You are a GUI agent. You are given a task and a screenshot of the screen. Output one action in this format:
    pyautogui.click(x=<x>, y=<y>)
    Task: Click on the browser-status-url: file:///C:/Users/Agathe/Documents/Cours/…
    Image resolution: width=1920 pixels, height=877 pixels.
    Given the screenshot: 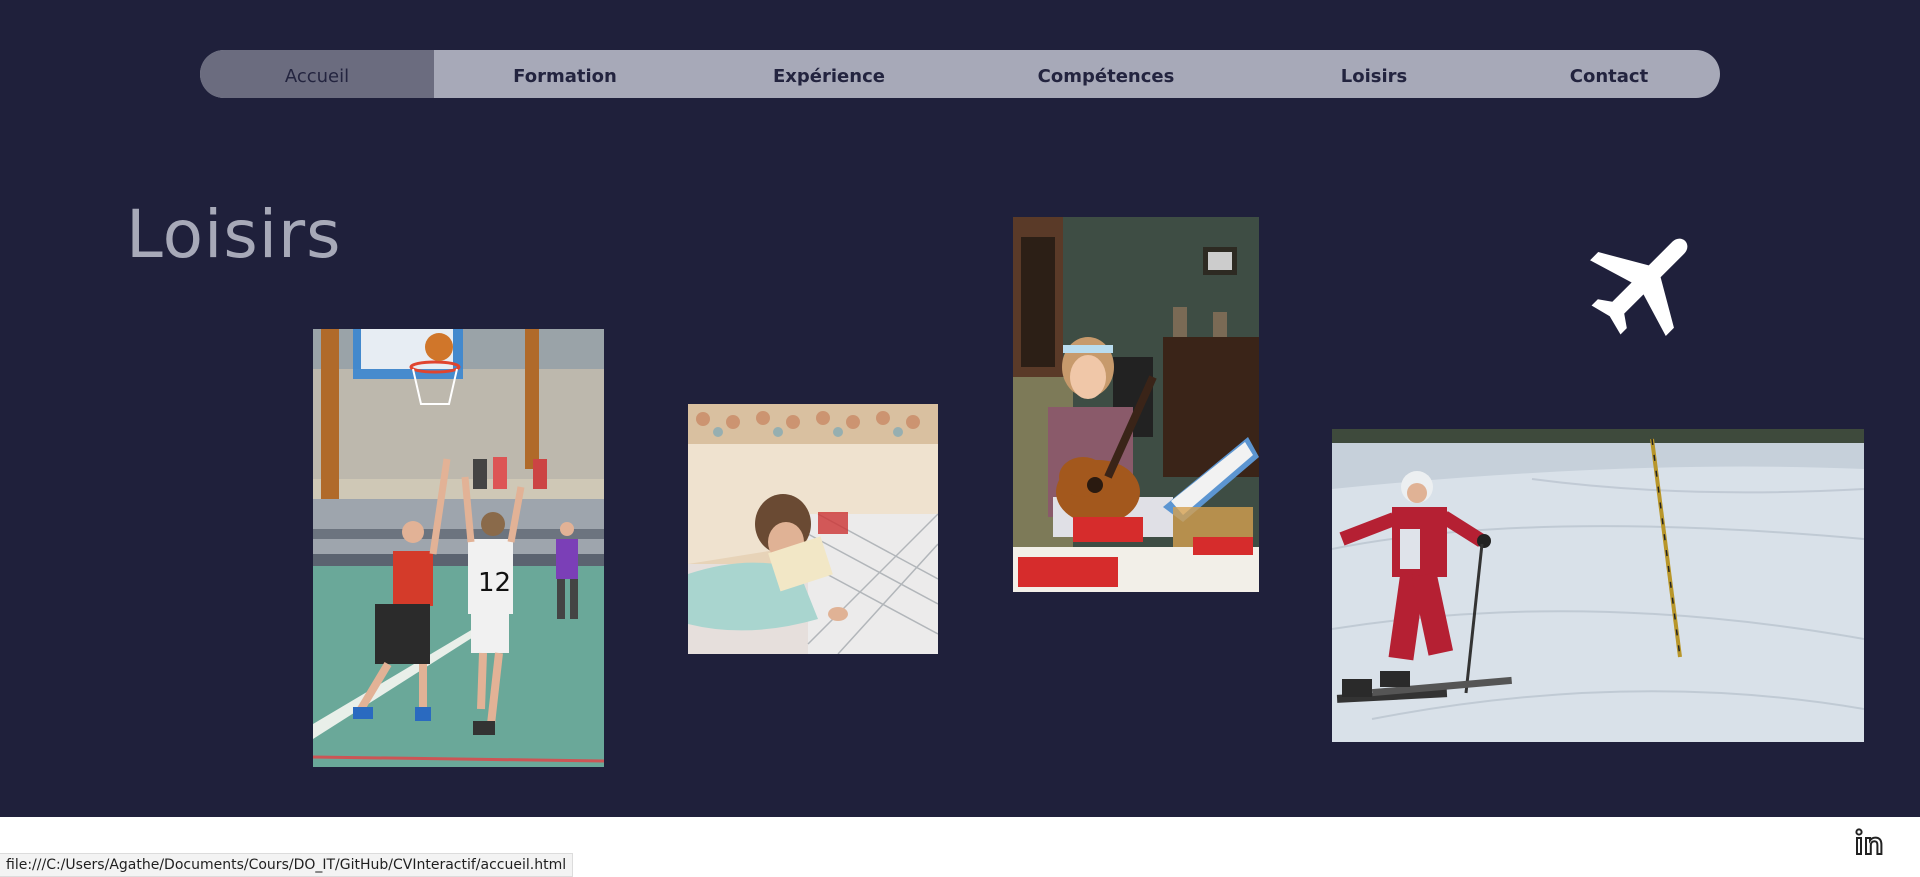 What is the action you would take?
    pyautogui.click(x=287, y=865)
    